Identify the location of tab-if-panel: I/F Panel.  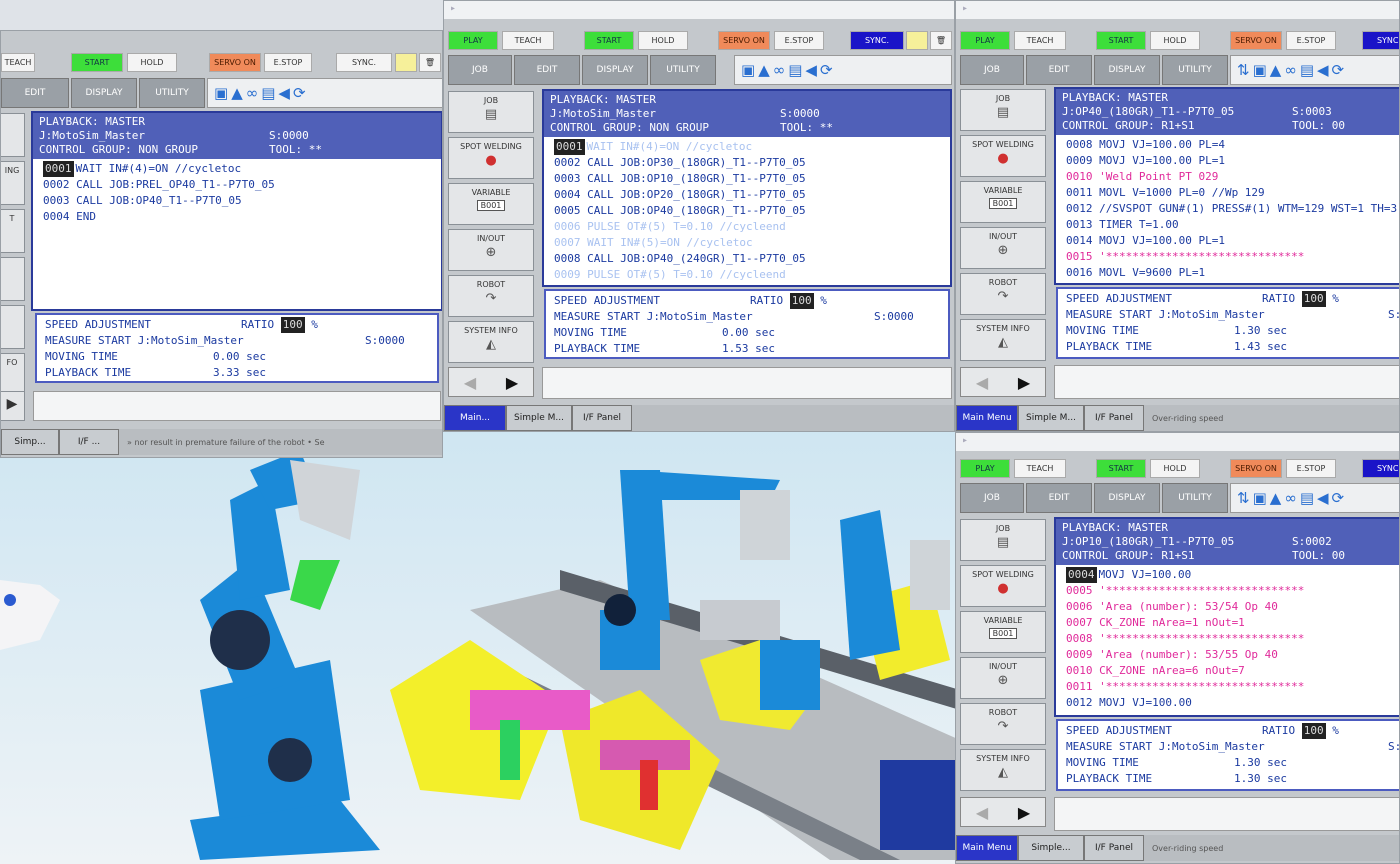
(1114, 418).